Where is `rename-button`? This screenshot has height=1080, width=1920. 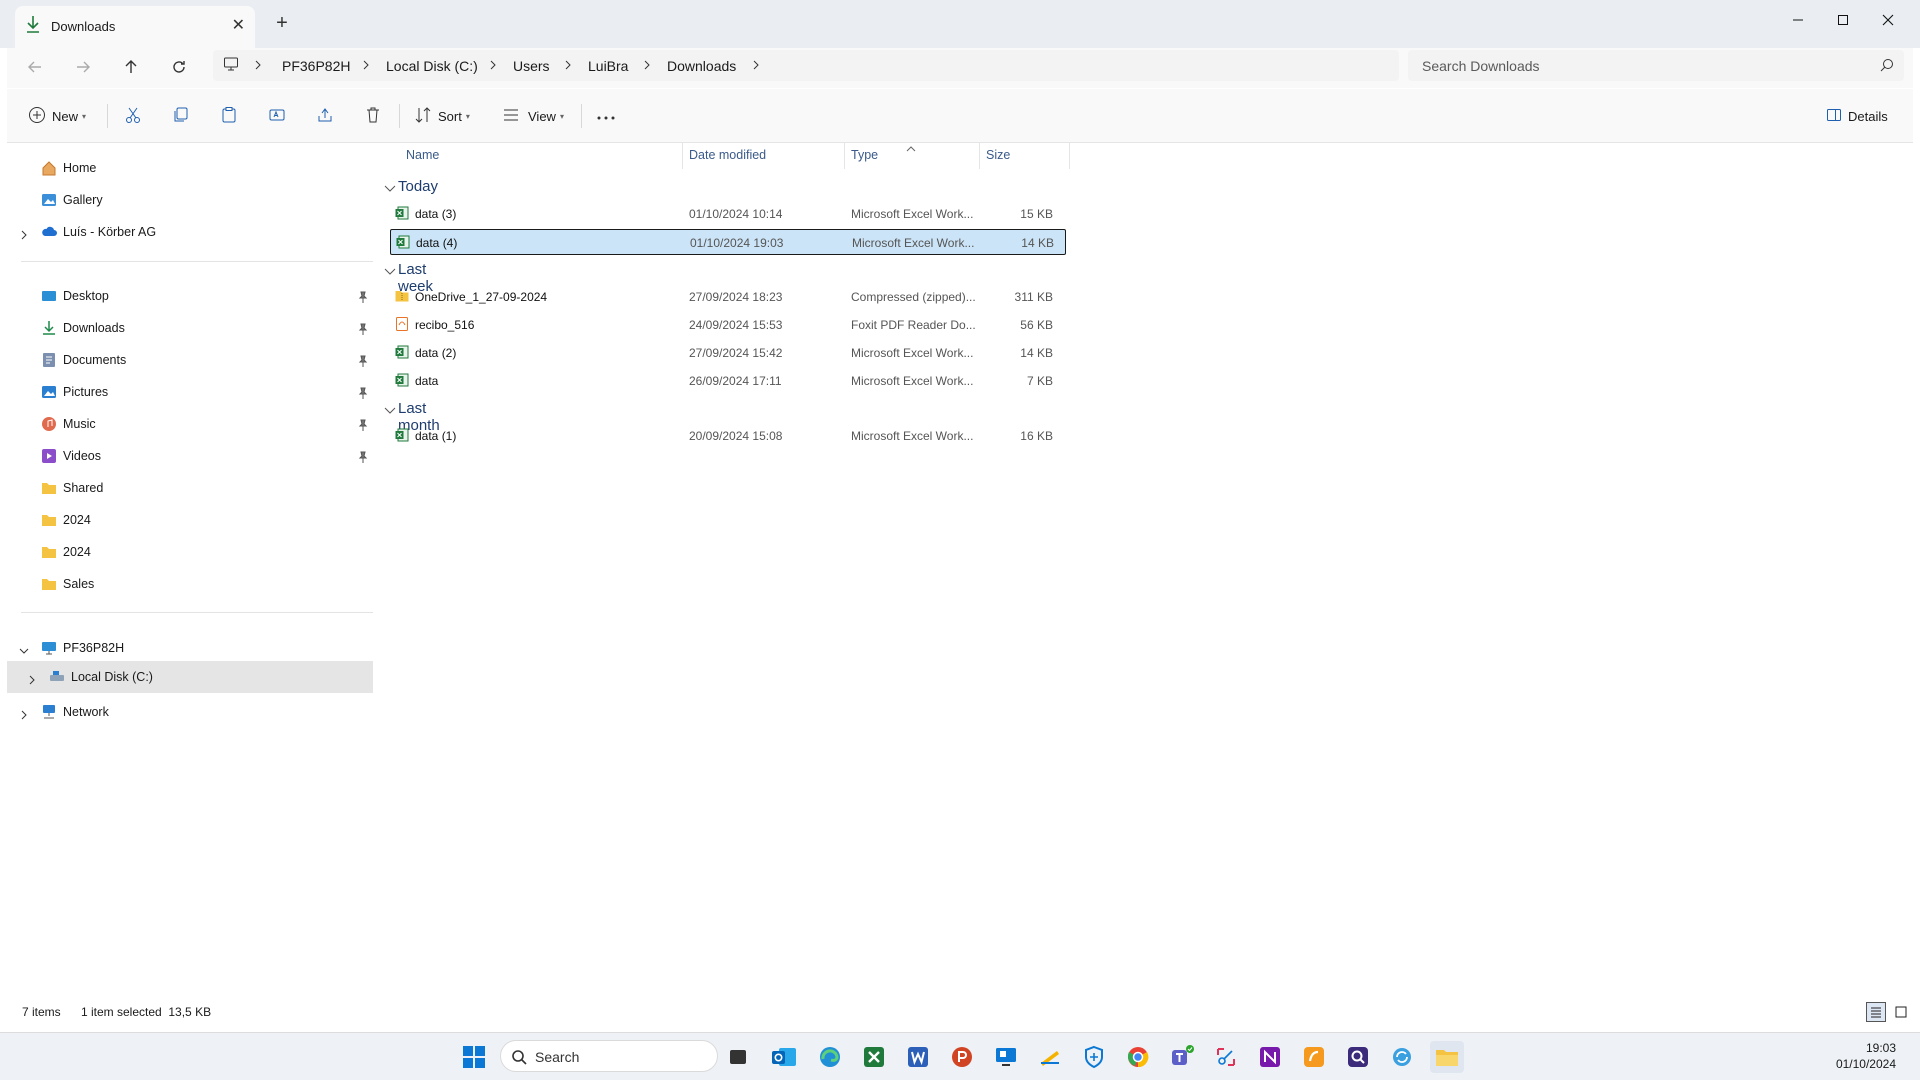 rename-button is located at coordinates (278, 116).